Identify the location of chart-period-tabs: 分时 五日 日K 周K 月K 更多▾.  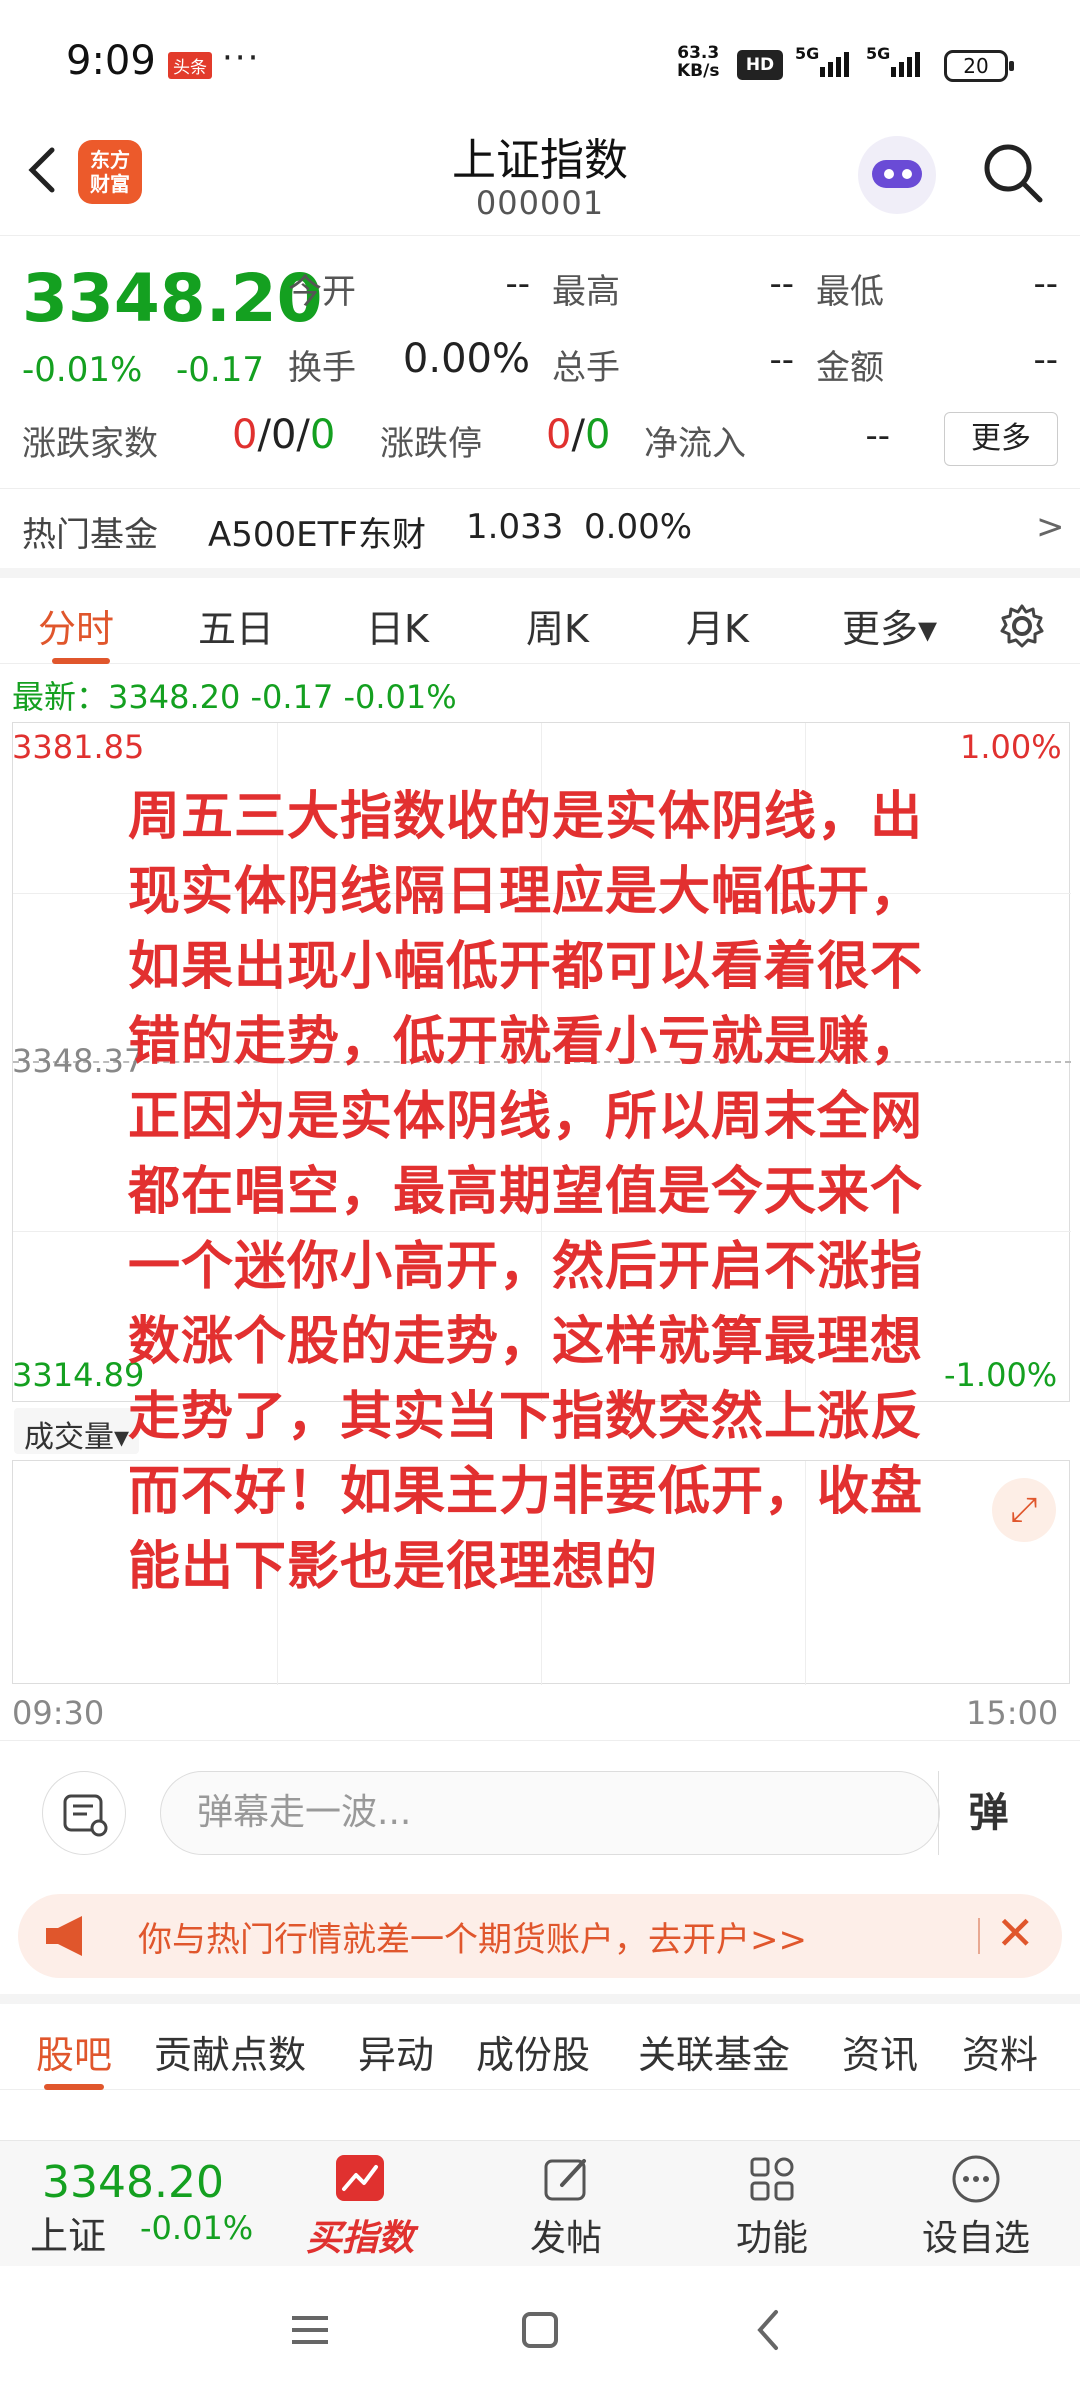
(540, 616).